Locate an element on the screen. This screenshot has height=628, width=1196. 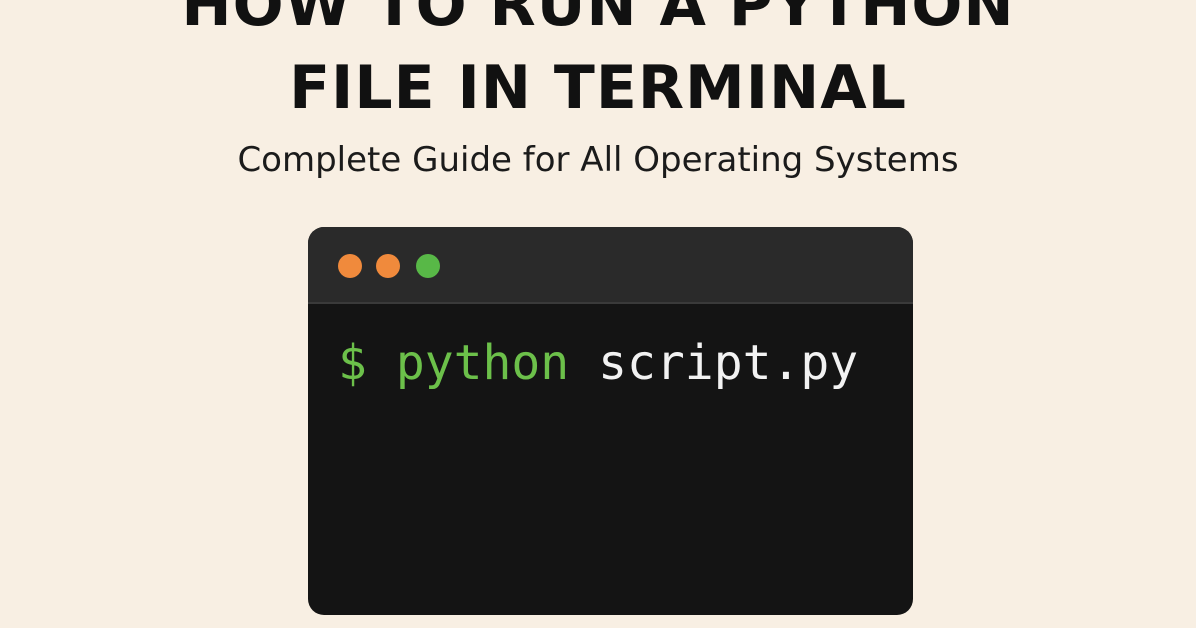
terminal-argument: script.py is located at coordinates (728, 363).